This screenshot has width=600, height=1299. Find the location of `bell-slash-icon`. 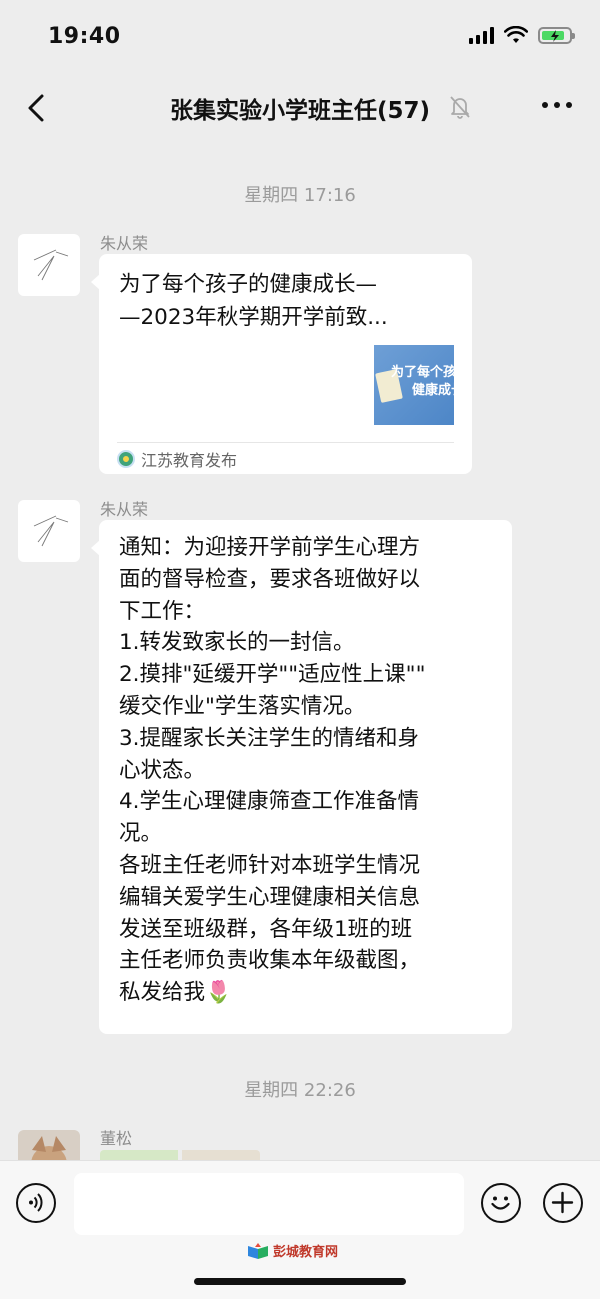

bell-slash-icon is located at coordinates (460, 107).